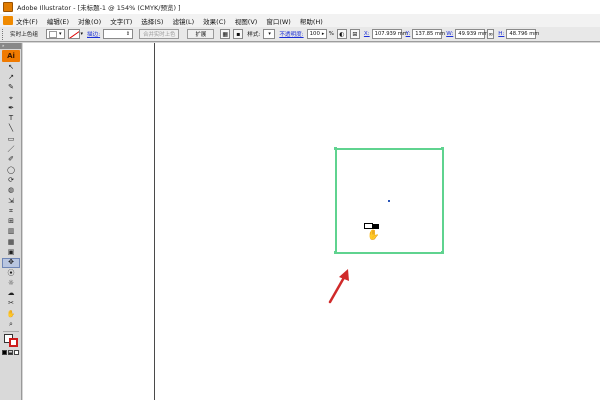 The height and width of the screenshot is (400, 600). Describe the element at coordinates (471, 34) in the screenshot. I see `w-field: 49.939 mm` at that location.